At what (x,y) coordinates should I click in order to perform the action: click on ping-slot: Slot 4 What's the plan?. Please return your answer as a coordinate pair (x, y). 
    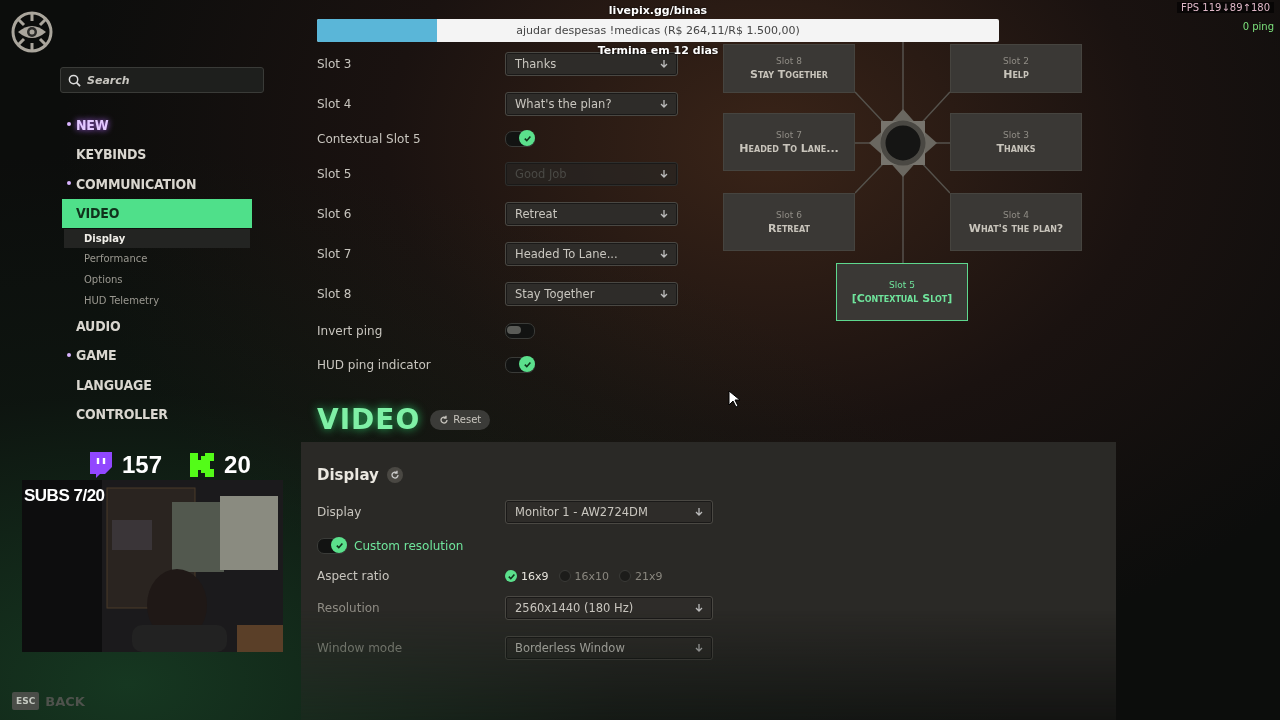
    Looking at the image, I should click on (1016, 222).